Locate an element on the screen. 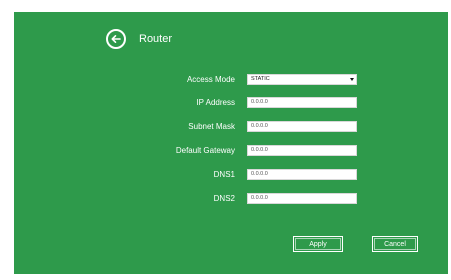 This screenshot has width=451, height=280. dns2-label: DNS2 is located at coordinates (224, 198).